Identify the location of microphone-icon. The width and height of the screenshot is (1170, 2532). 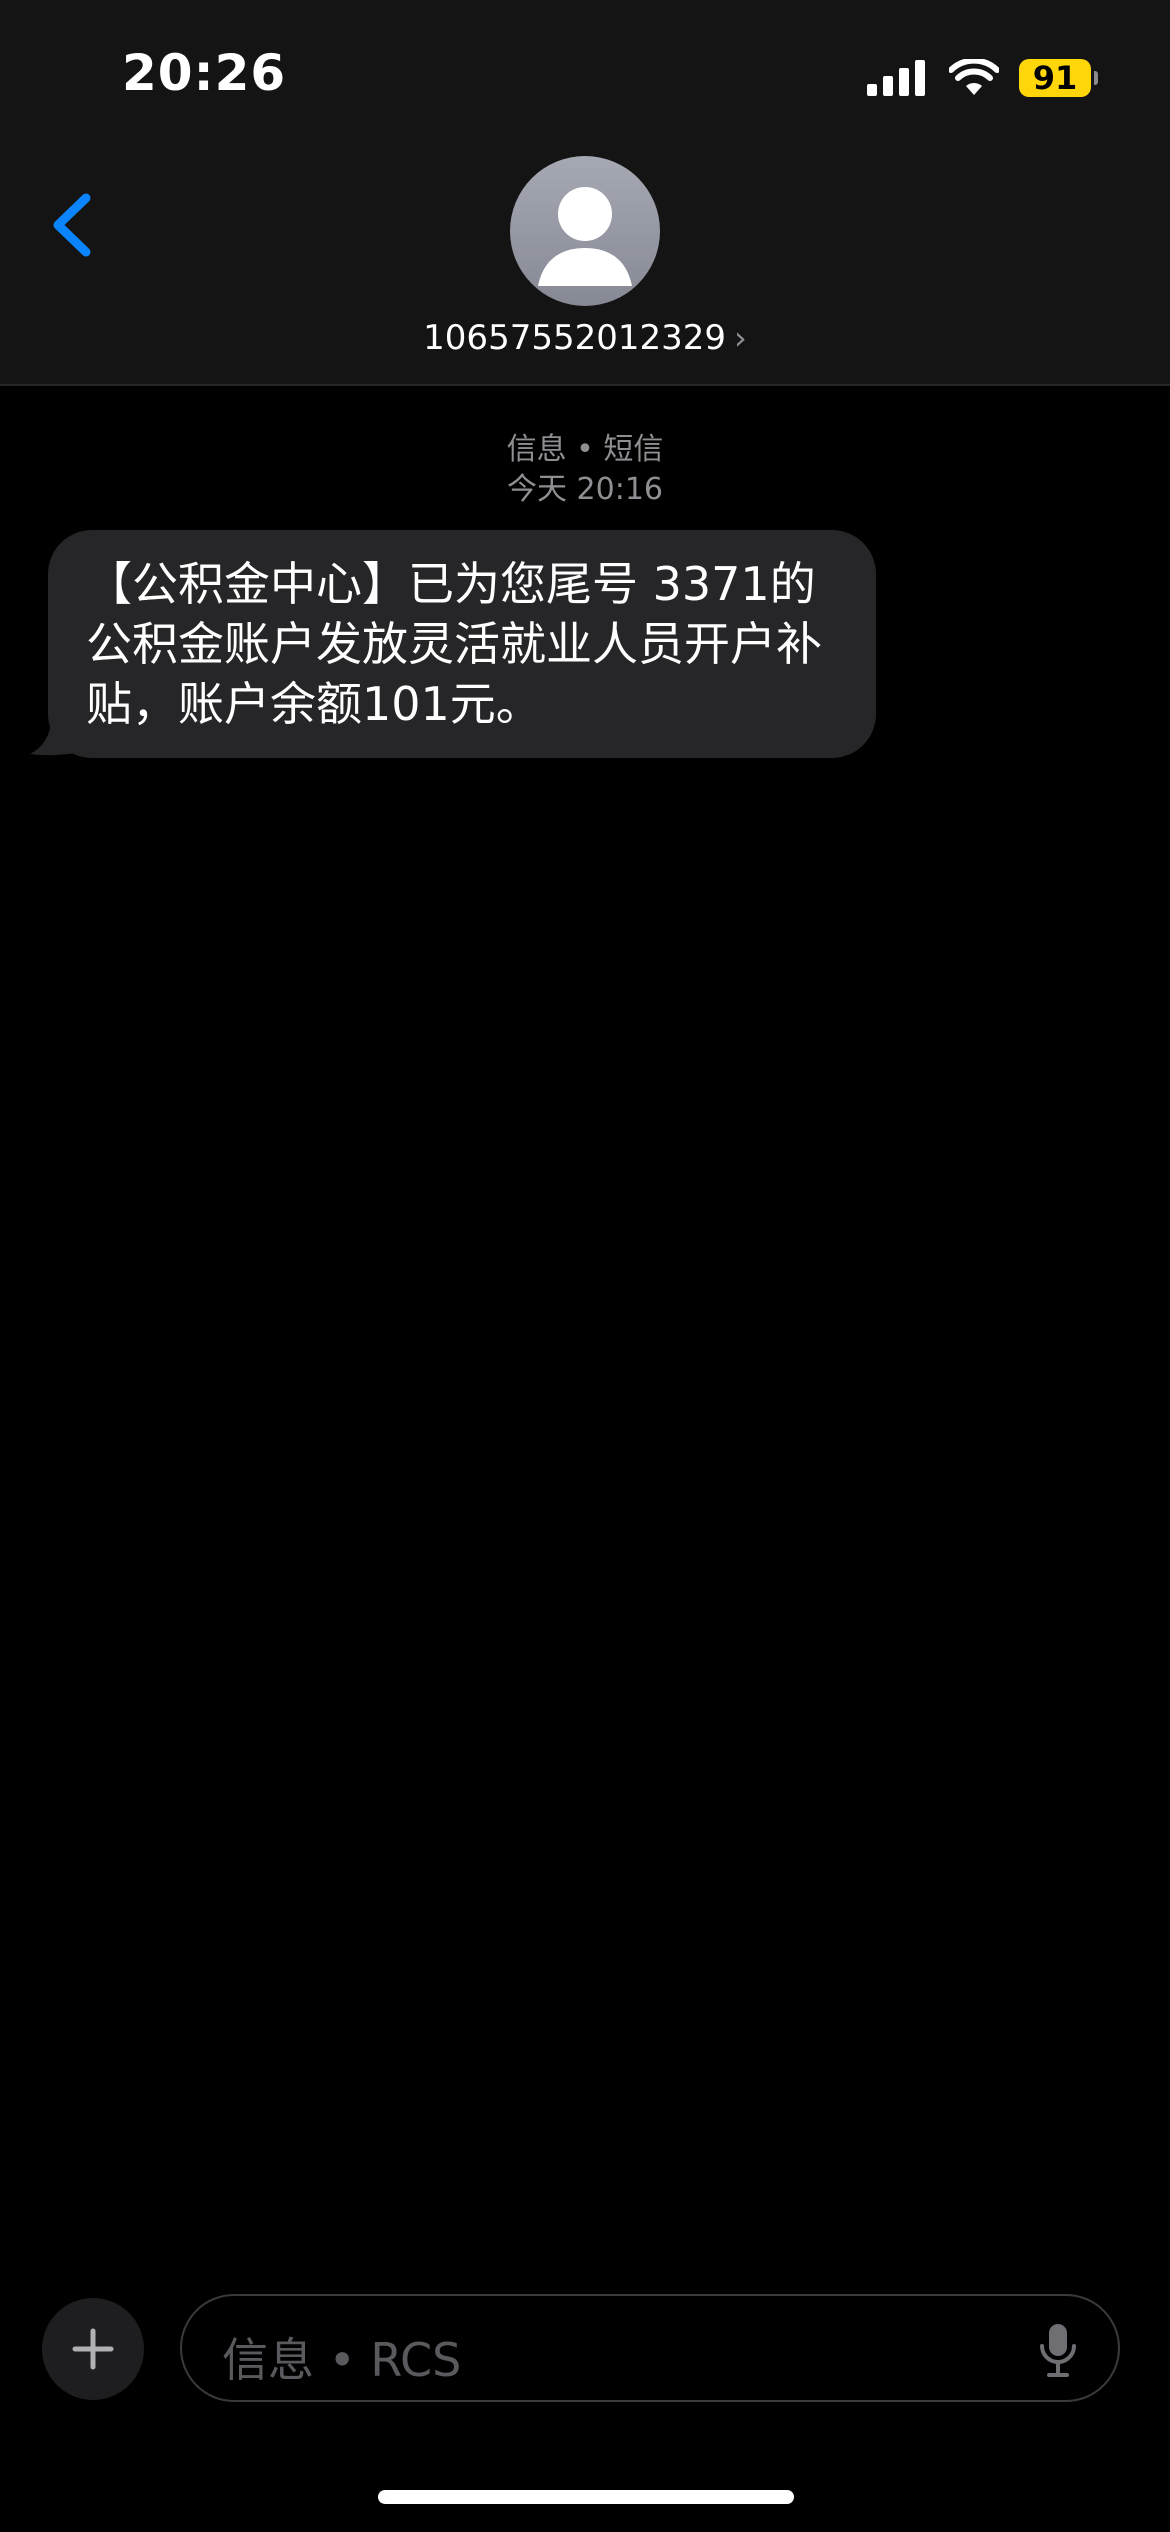
(1058, 2350).